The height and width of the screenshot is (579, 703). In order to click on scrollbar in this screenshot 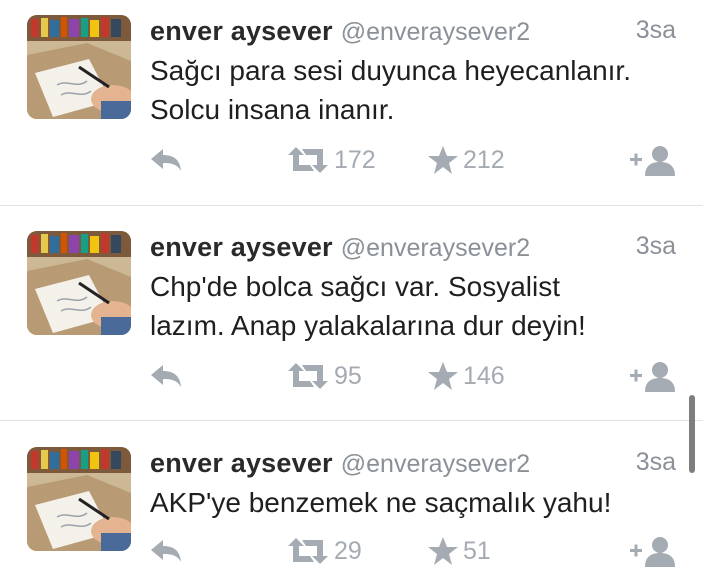, I will do `click(692, 434)`.